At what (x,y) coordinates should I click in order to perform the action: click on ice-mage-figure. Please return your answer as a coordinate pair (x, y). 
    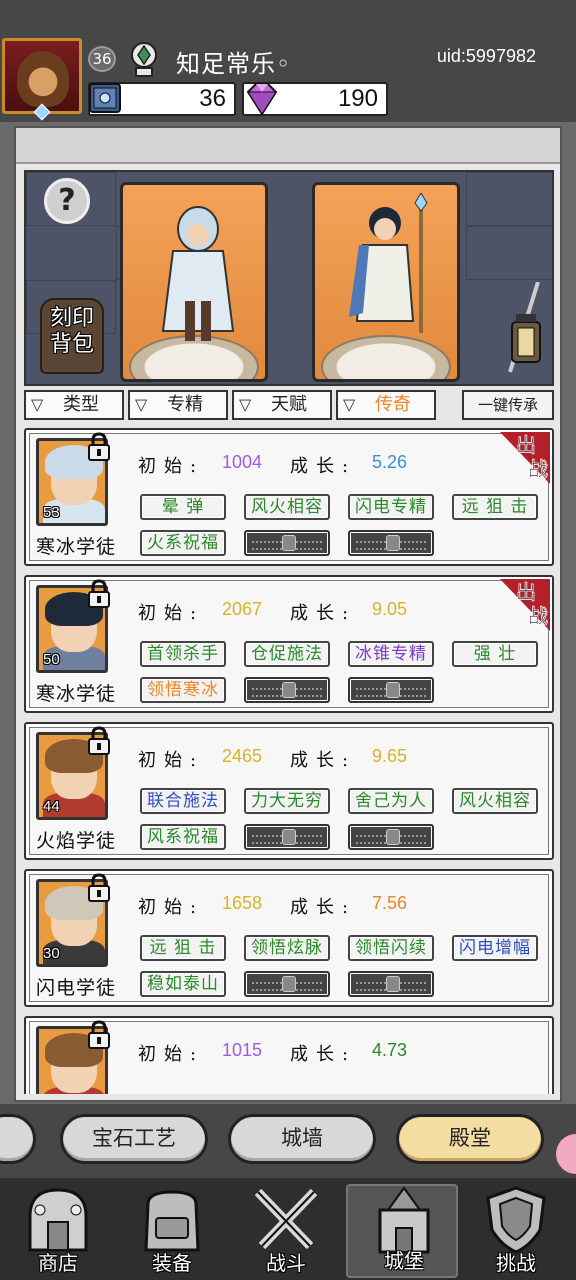
    Looking at the image, I should click on (198, 273).